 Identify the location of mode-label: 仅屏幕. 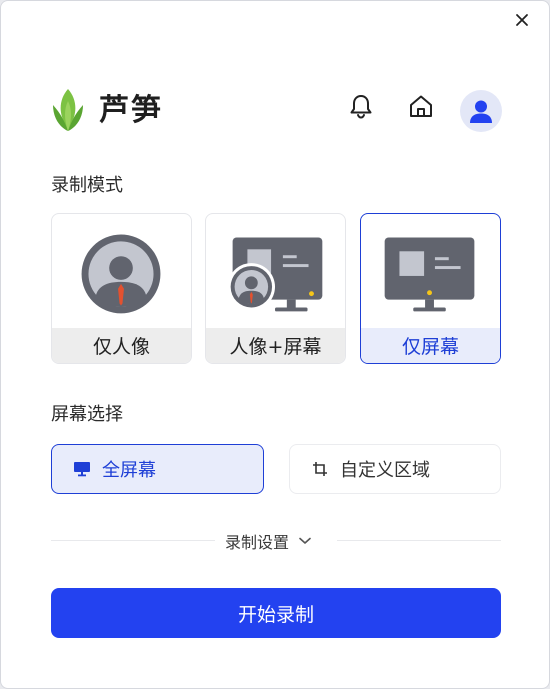
(430, 345).